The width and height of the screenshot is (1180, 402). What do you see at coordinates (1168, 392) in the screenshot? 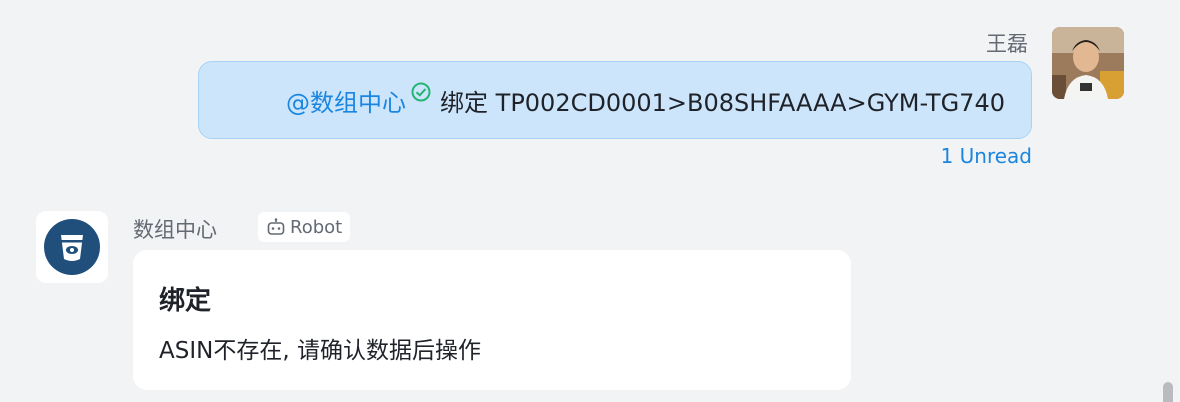
I see `scrollbar-thumb` at bounding box center [1168, 392].